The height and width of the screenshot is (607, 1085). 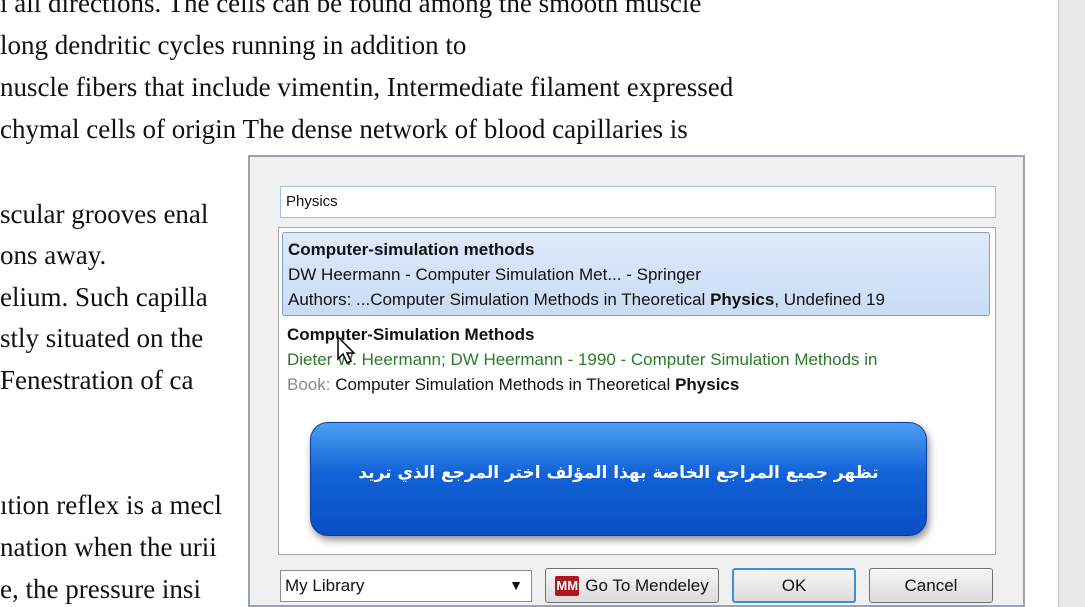 I want to click on cancel-button: Cancel, so click(x=931, y=585).